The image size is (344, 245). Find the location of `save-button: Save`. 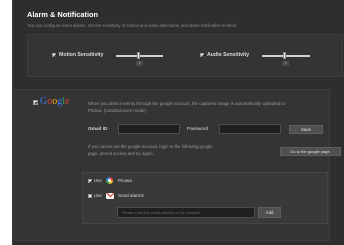

save-button: Save is located at coordinates (306, 129).